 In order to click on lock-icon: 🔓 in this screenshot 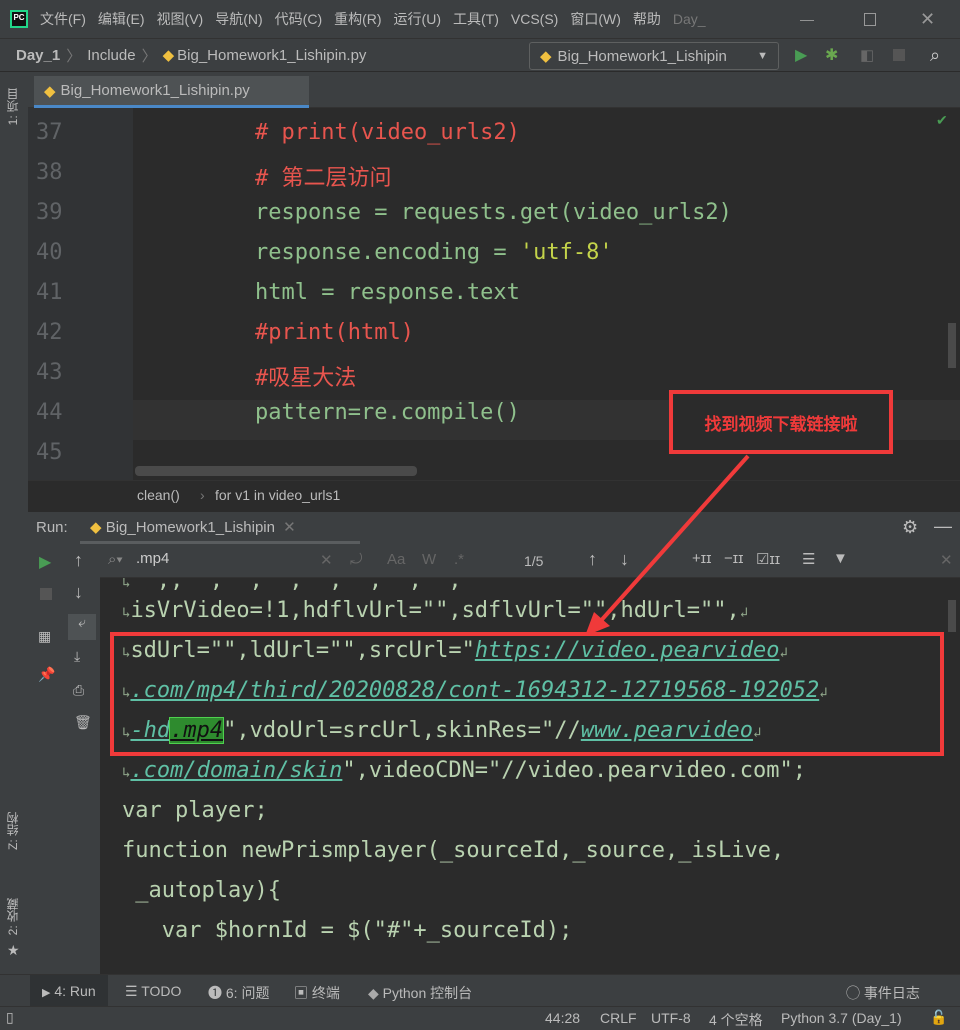, I will do `click(938, 1017)`.